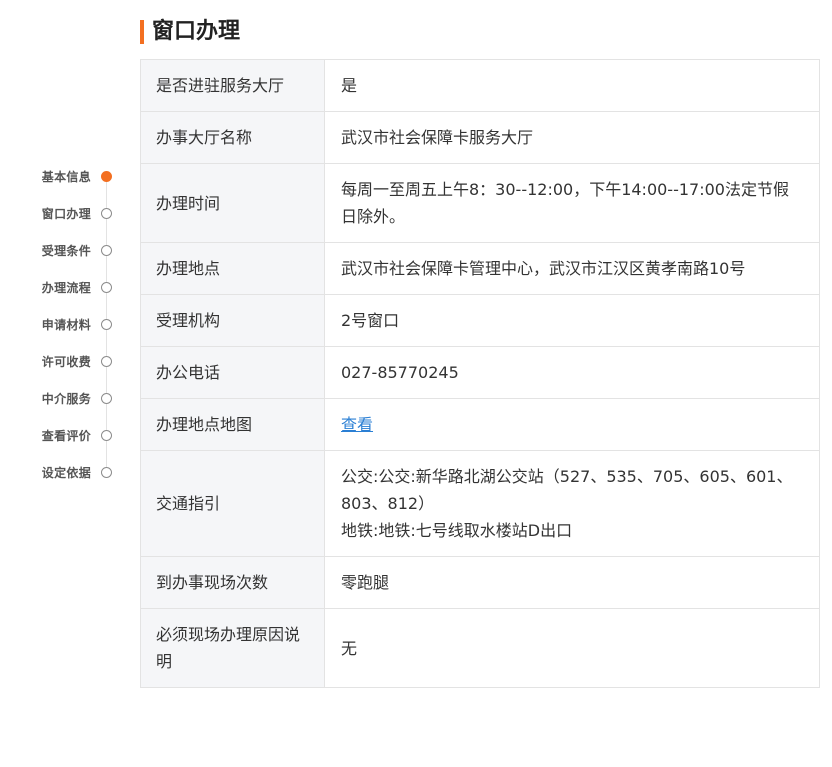 The height and width of the screenshot is (767, 832). Describe the element at coordinates (232, 503) in the screenshot. I see `row-label: 交通指引` at that location.